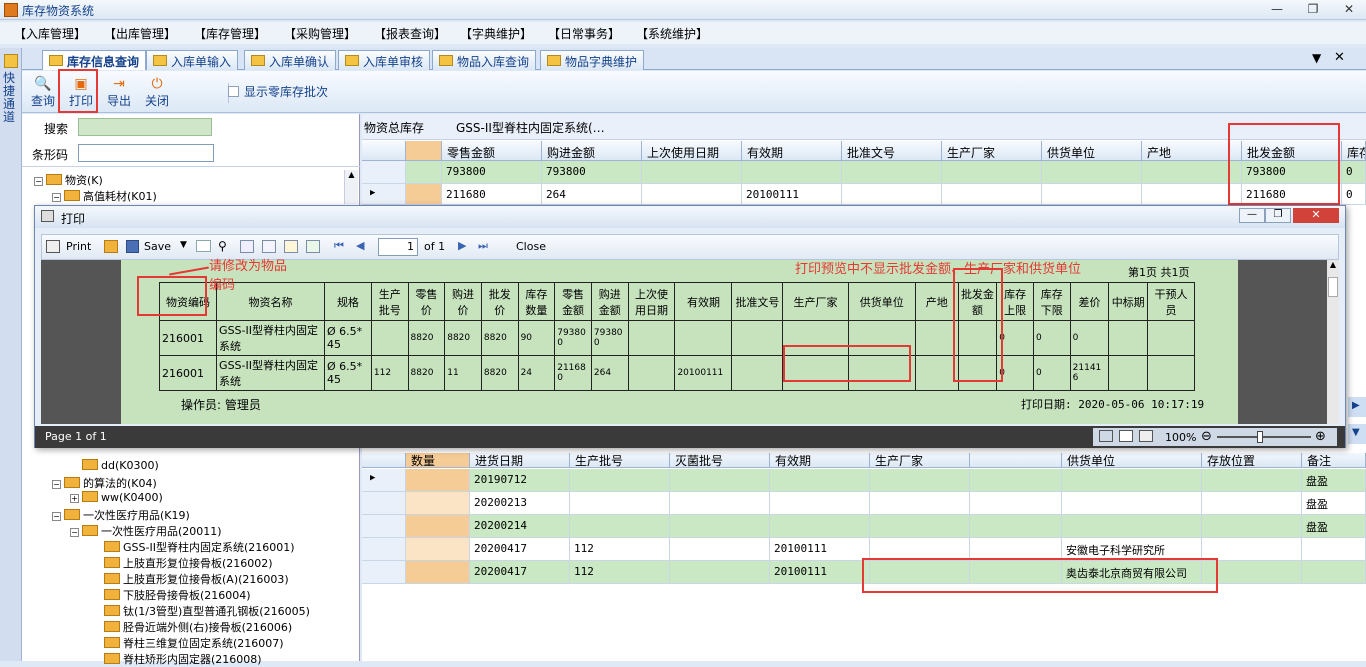 The image size is (1366, 667). Describe the element at coordinates (1320, 436) in the screenshot. I see `zoom-in-icon: ⊕` at that location.